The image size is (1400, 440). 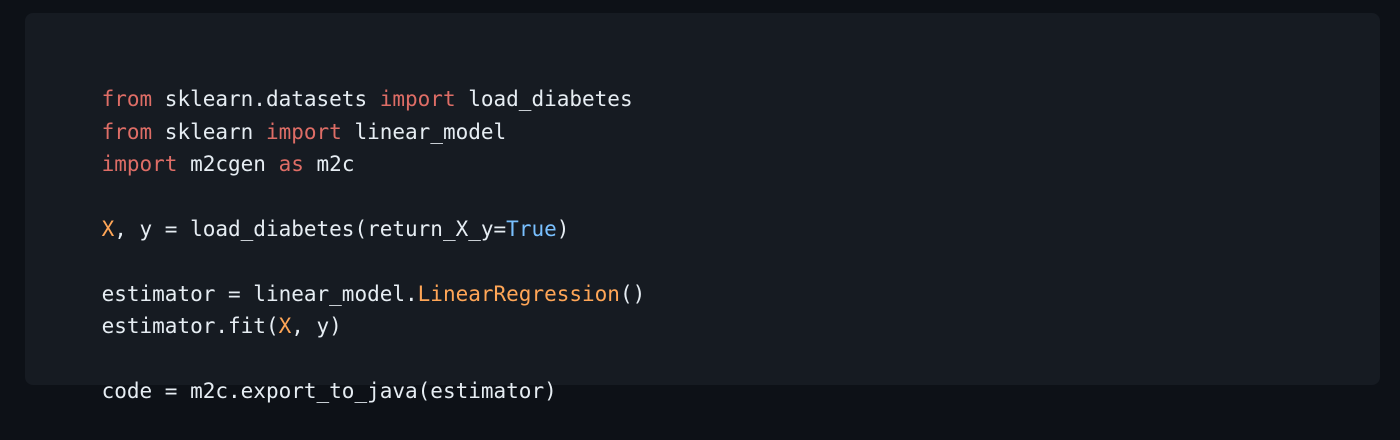 I want to click on class-name-token: LinearRegression, so click(x=518, y=293).